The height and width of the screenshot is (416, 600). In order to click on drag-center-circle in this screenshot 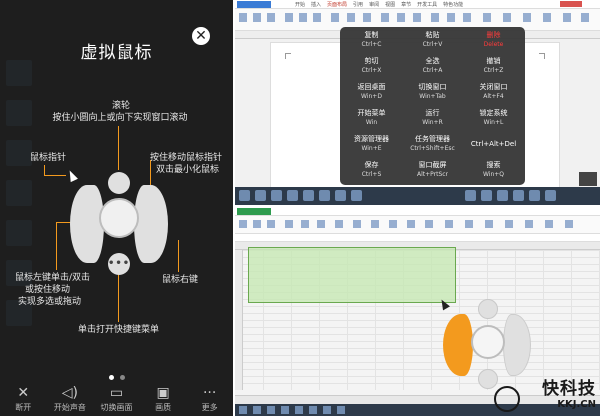, I will do `click(119, 218)`.